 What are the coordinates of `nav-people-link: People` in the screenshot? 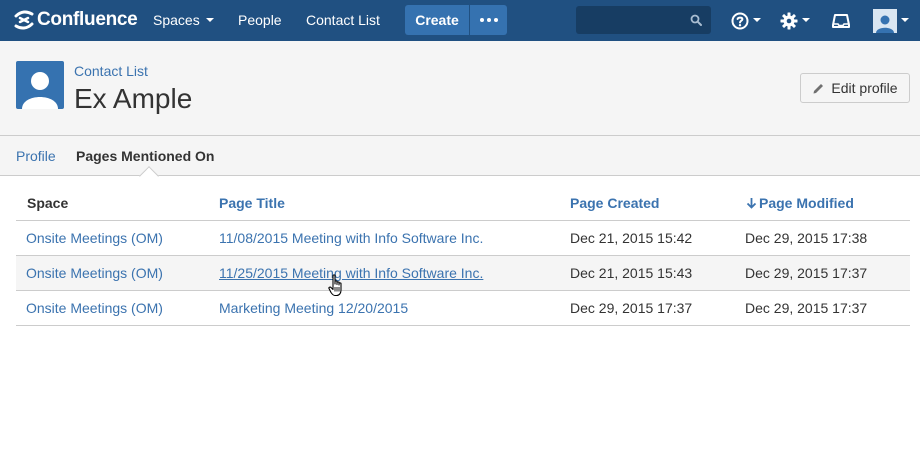 It's located at (260, 20).